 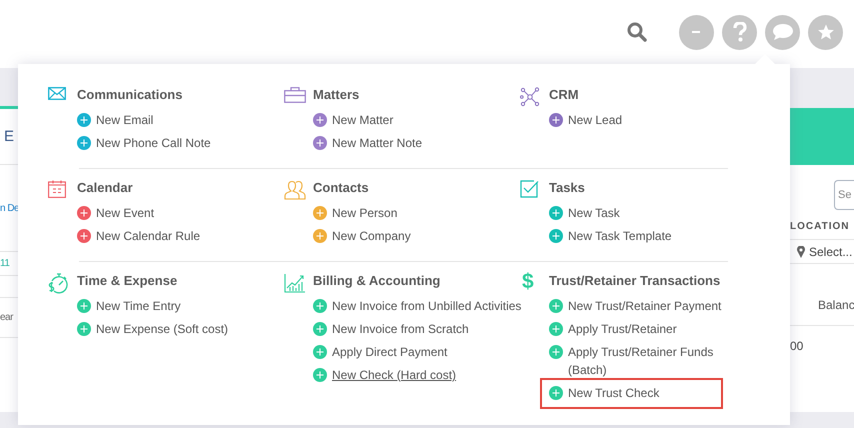 What do you see at coordinates (105, 188) in the screenshot?
I see `section-title: Calendar` at bounding box center [105, 188].